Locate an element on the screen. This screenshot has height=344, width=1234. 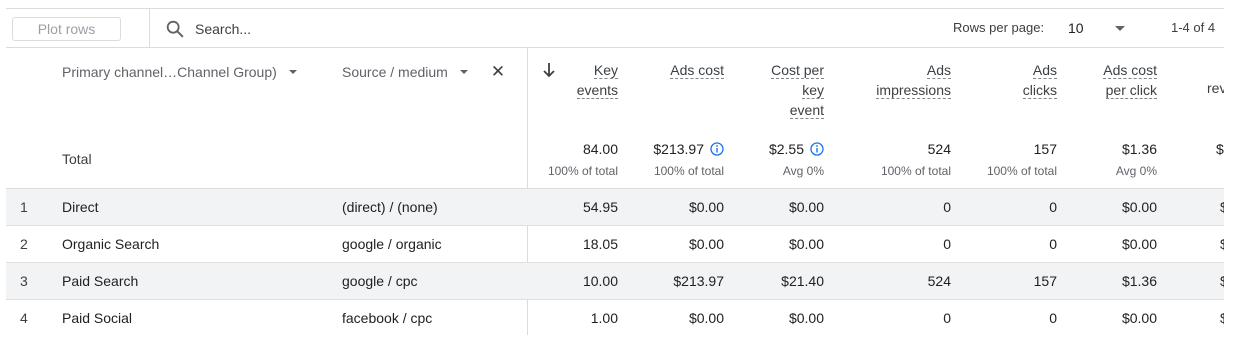
close-icon: ✕ is located at coordinates (498, 71).